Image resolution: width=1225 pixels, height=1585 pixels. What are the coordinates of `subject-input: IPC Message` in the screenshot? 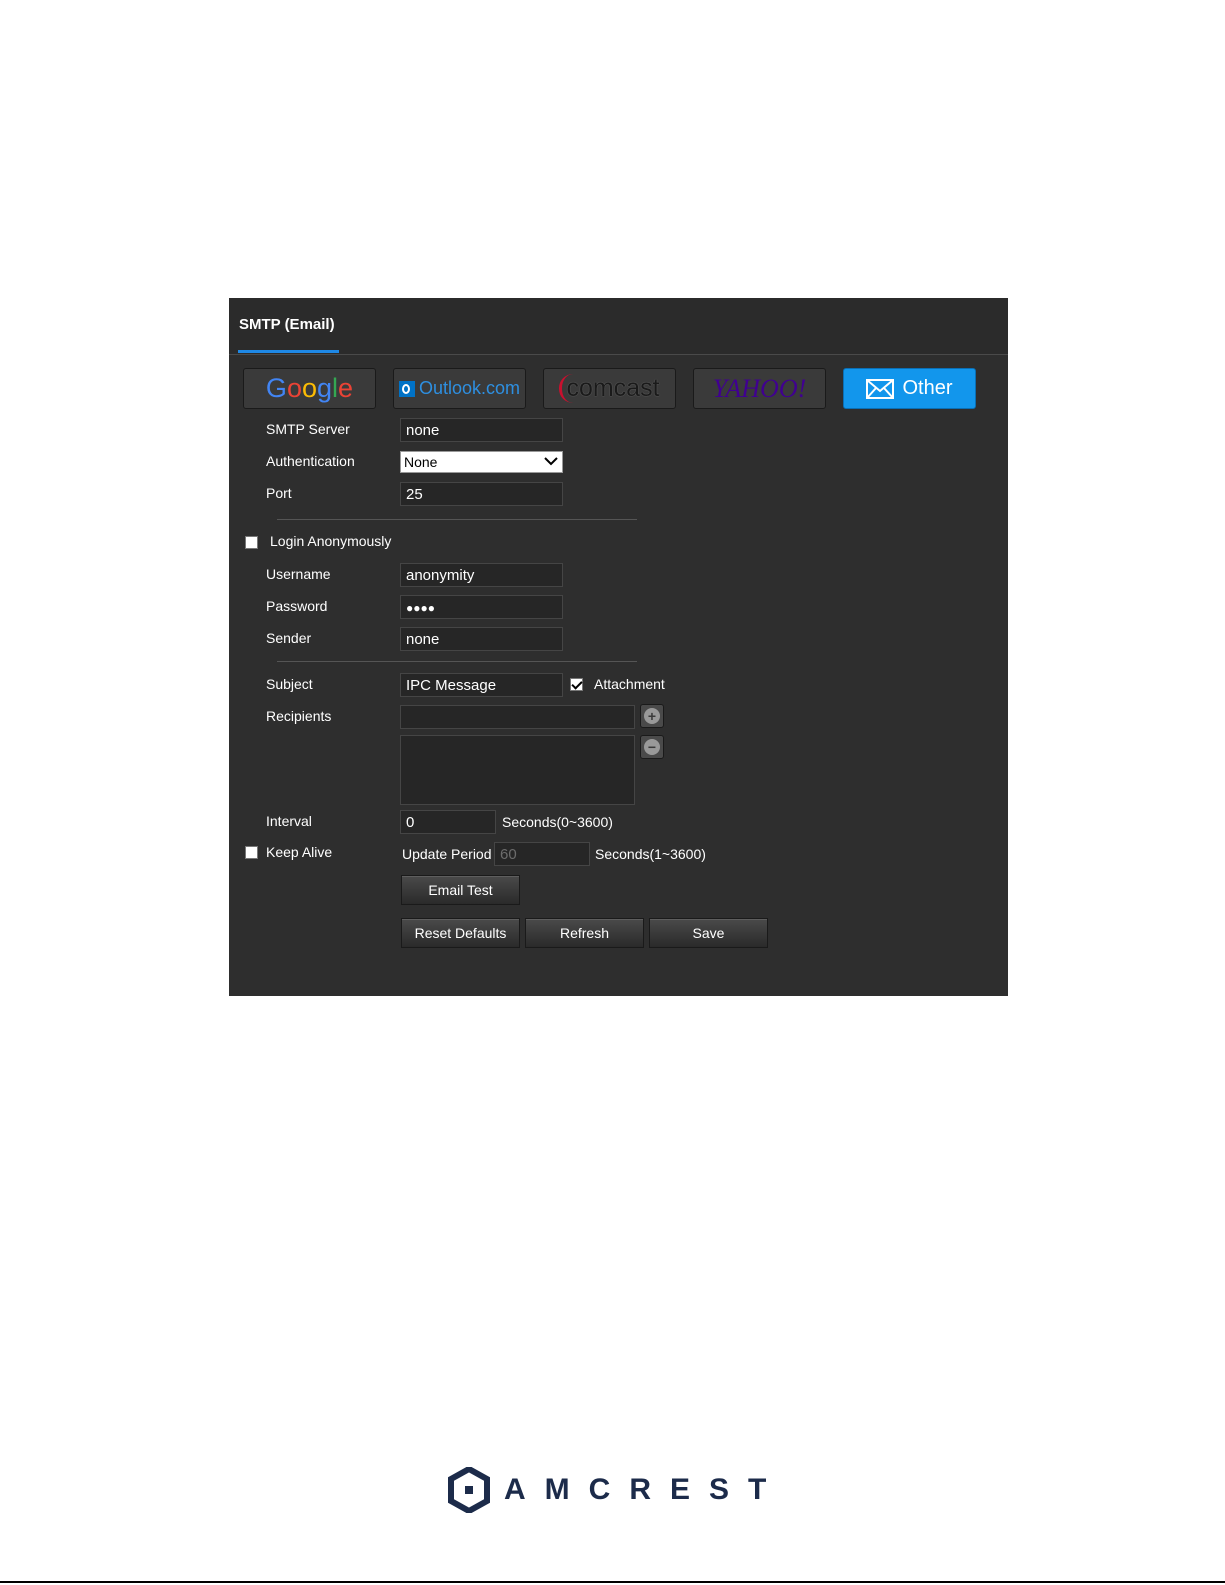 It's located at (481, 685).